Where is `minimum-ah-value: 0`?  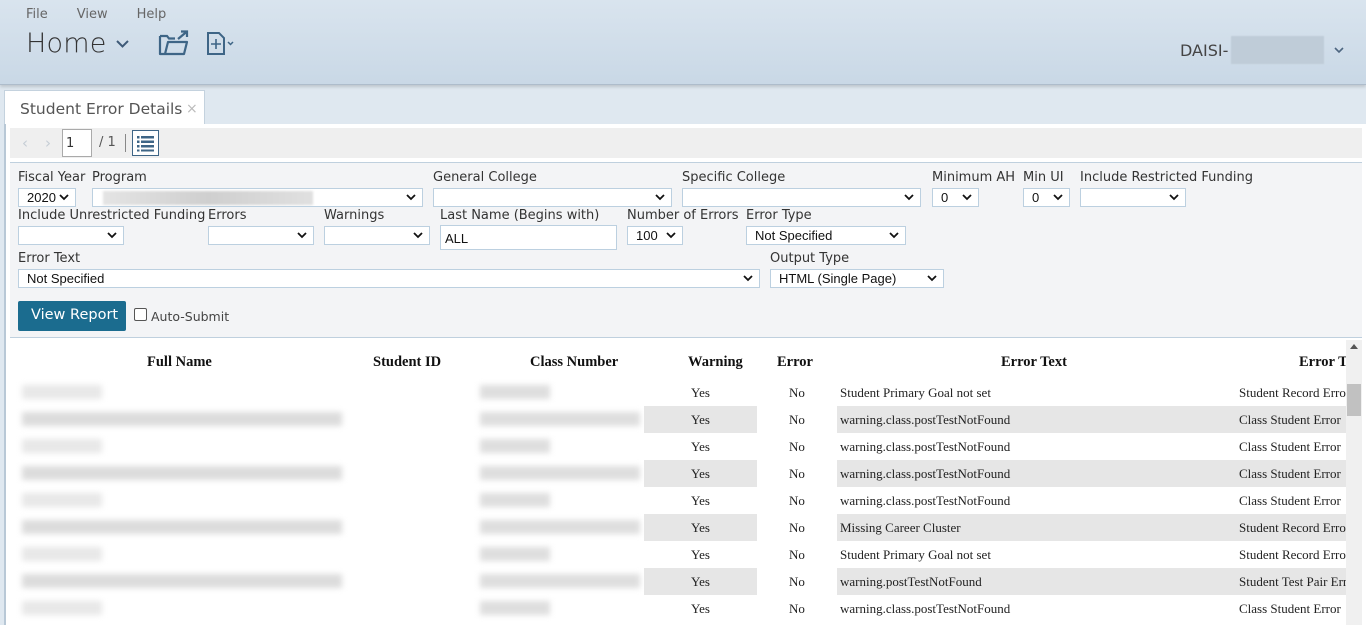
minimum-ah-value: 0 is located at coordinates (945, 197).